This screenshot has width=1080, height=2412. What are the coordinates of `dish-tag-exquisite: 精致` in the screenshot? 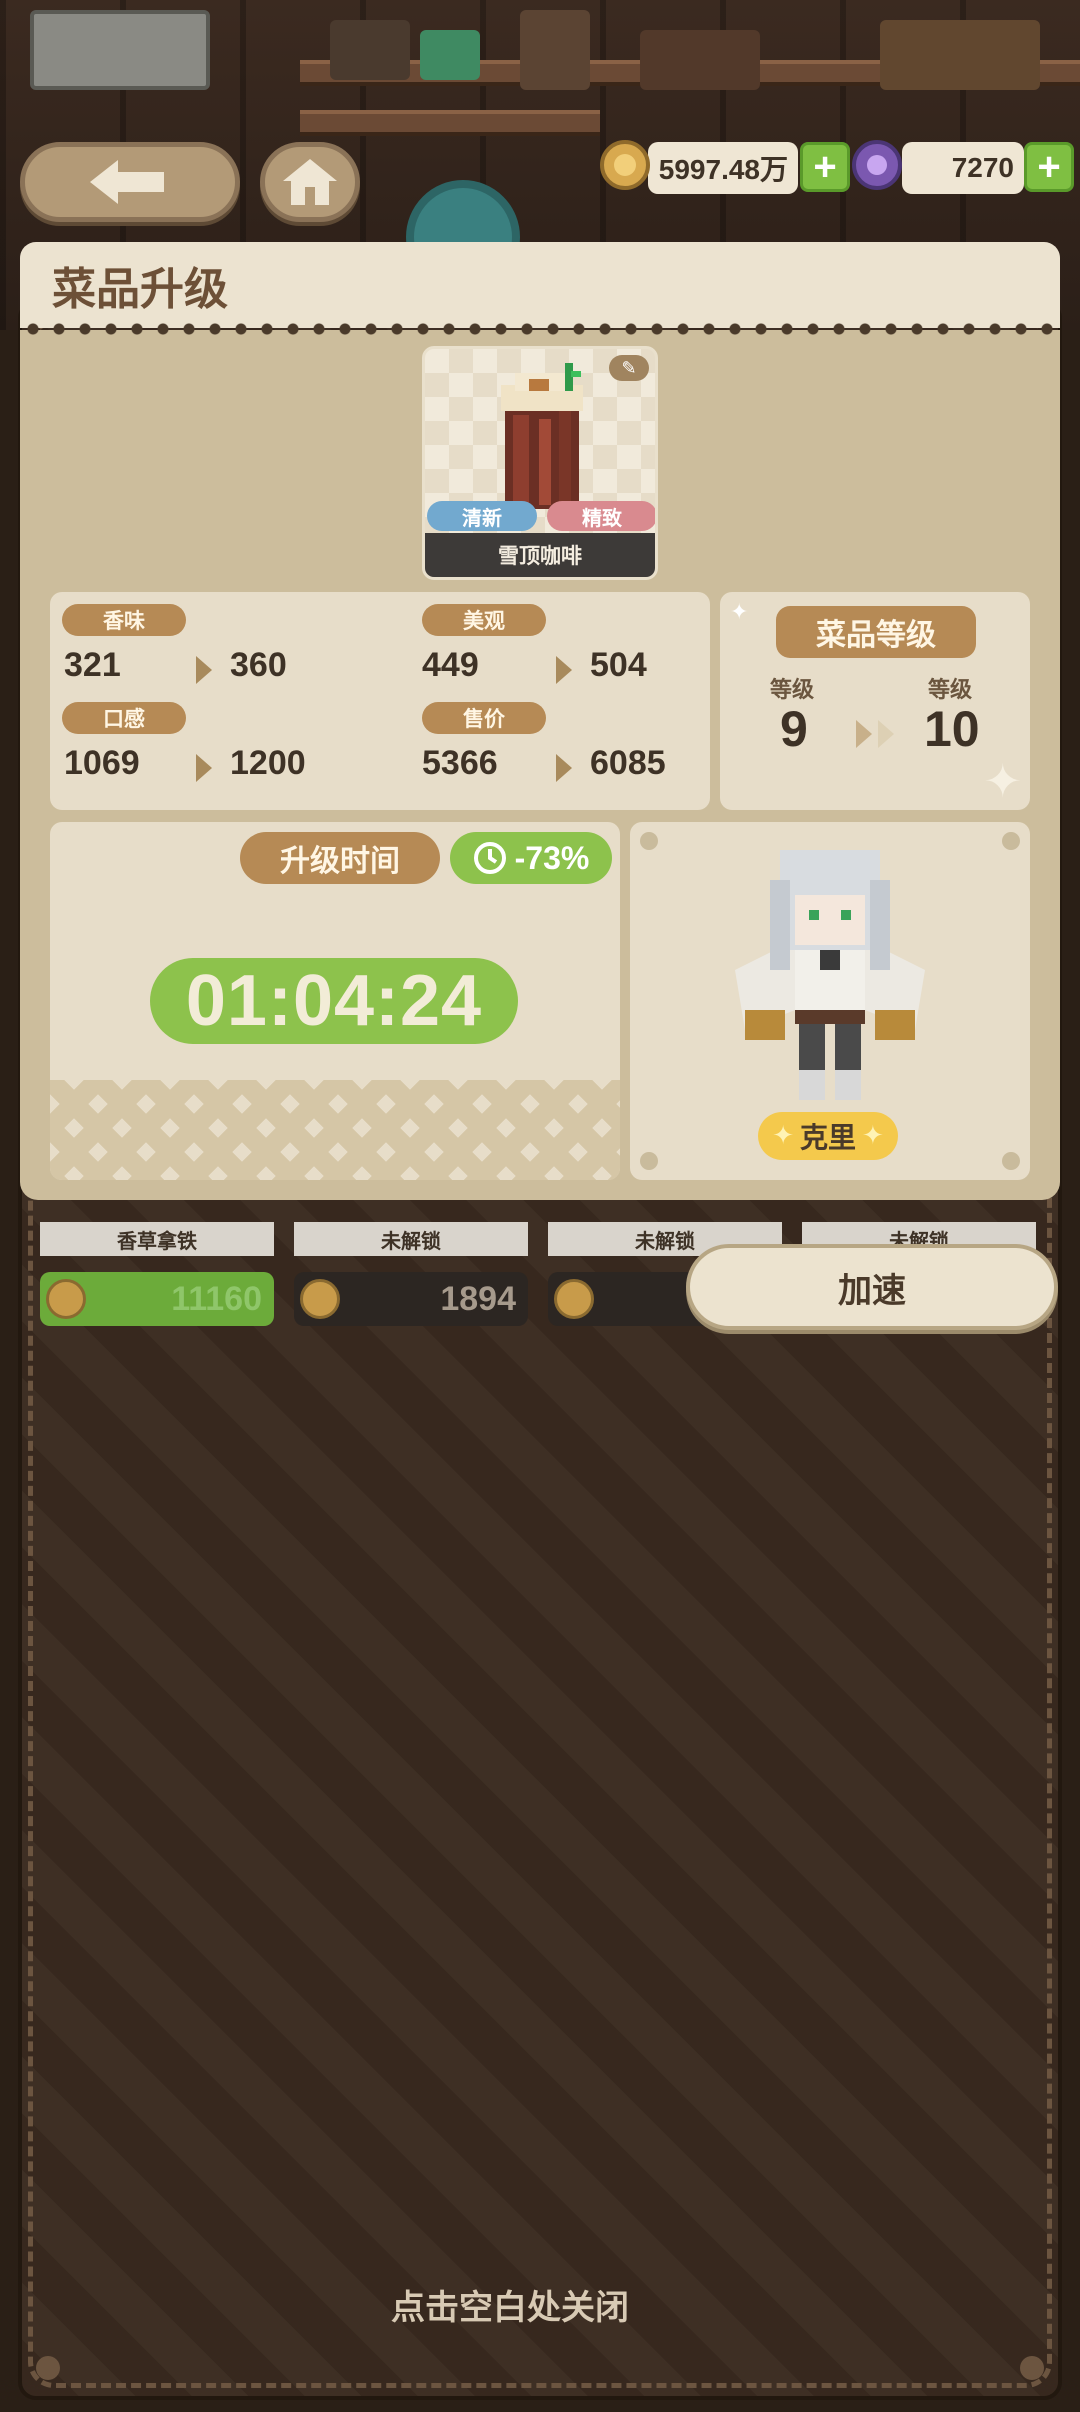 It's located at (601, 516).